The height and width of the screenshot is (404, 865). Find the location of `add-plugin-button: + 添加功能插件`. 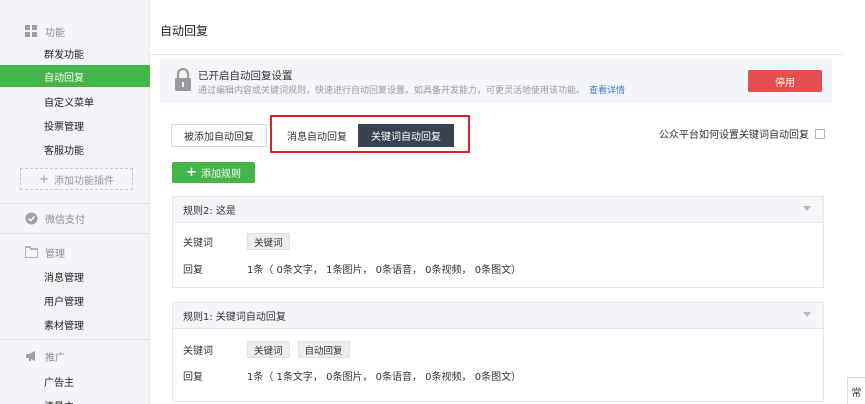

add-plugin-button: + 添加功能插件 is located at coordinates (76, 179).